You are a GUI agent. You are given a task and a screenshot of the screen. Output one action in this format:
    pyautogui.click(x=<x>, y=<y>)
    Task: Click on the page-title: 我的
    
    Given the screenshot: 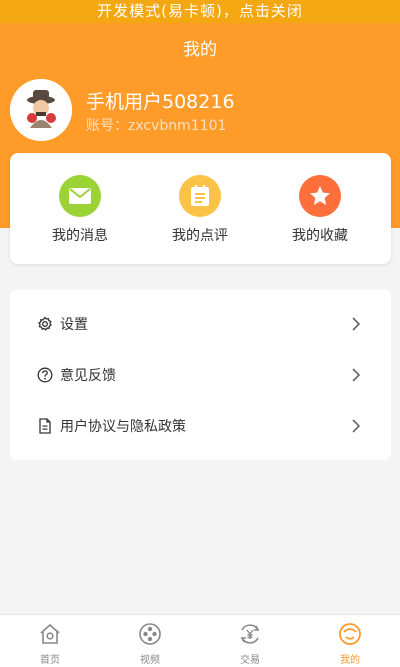 What is the action you would take?
    pyautogui.click(x=200, y=50)
    